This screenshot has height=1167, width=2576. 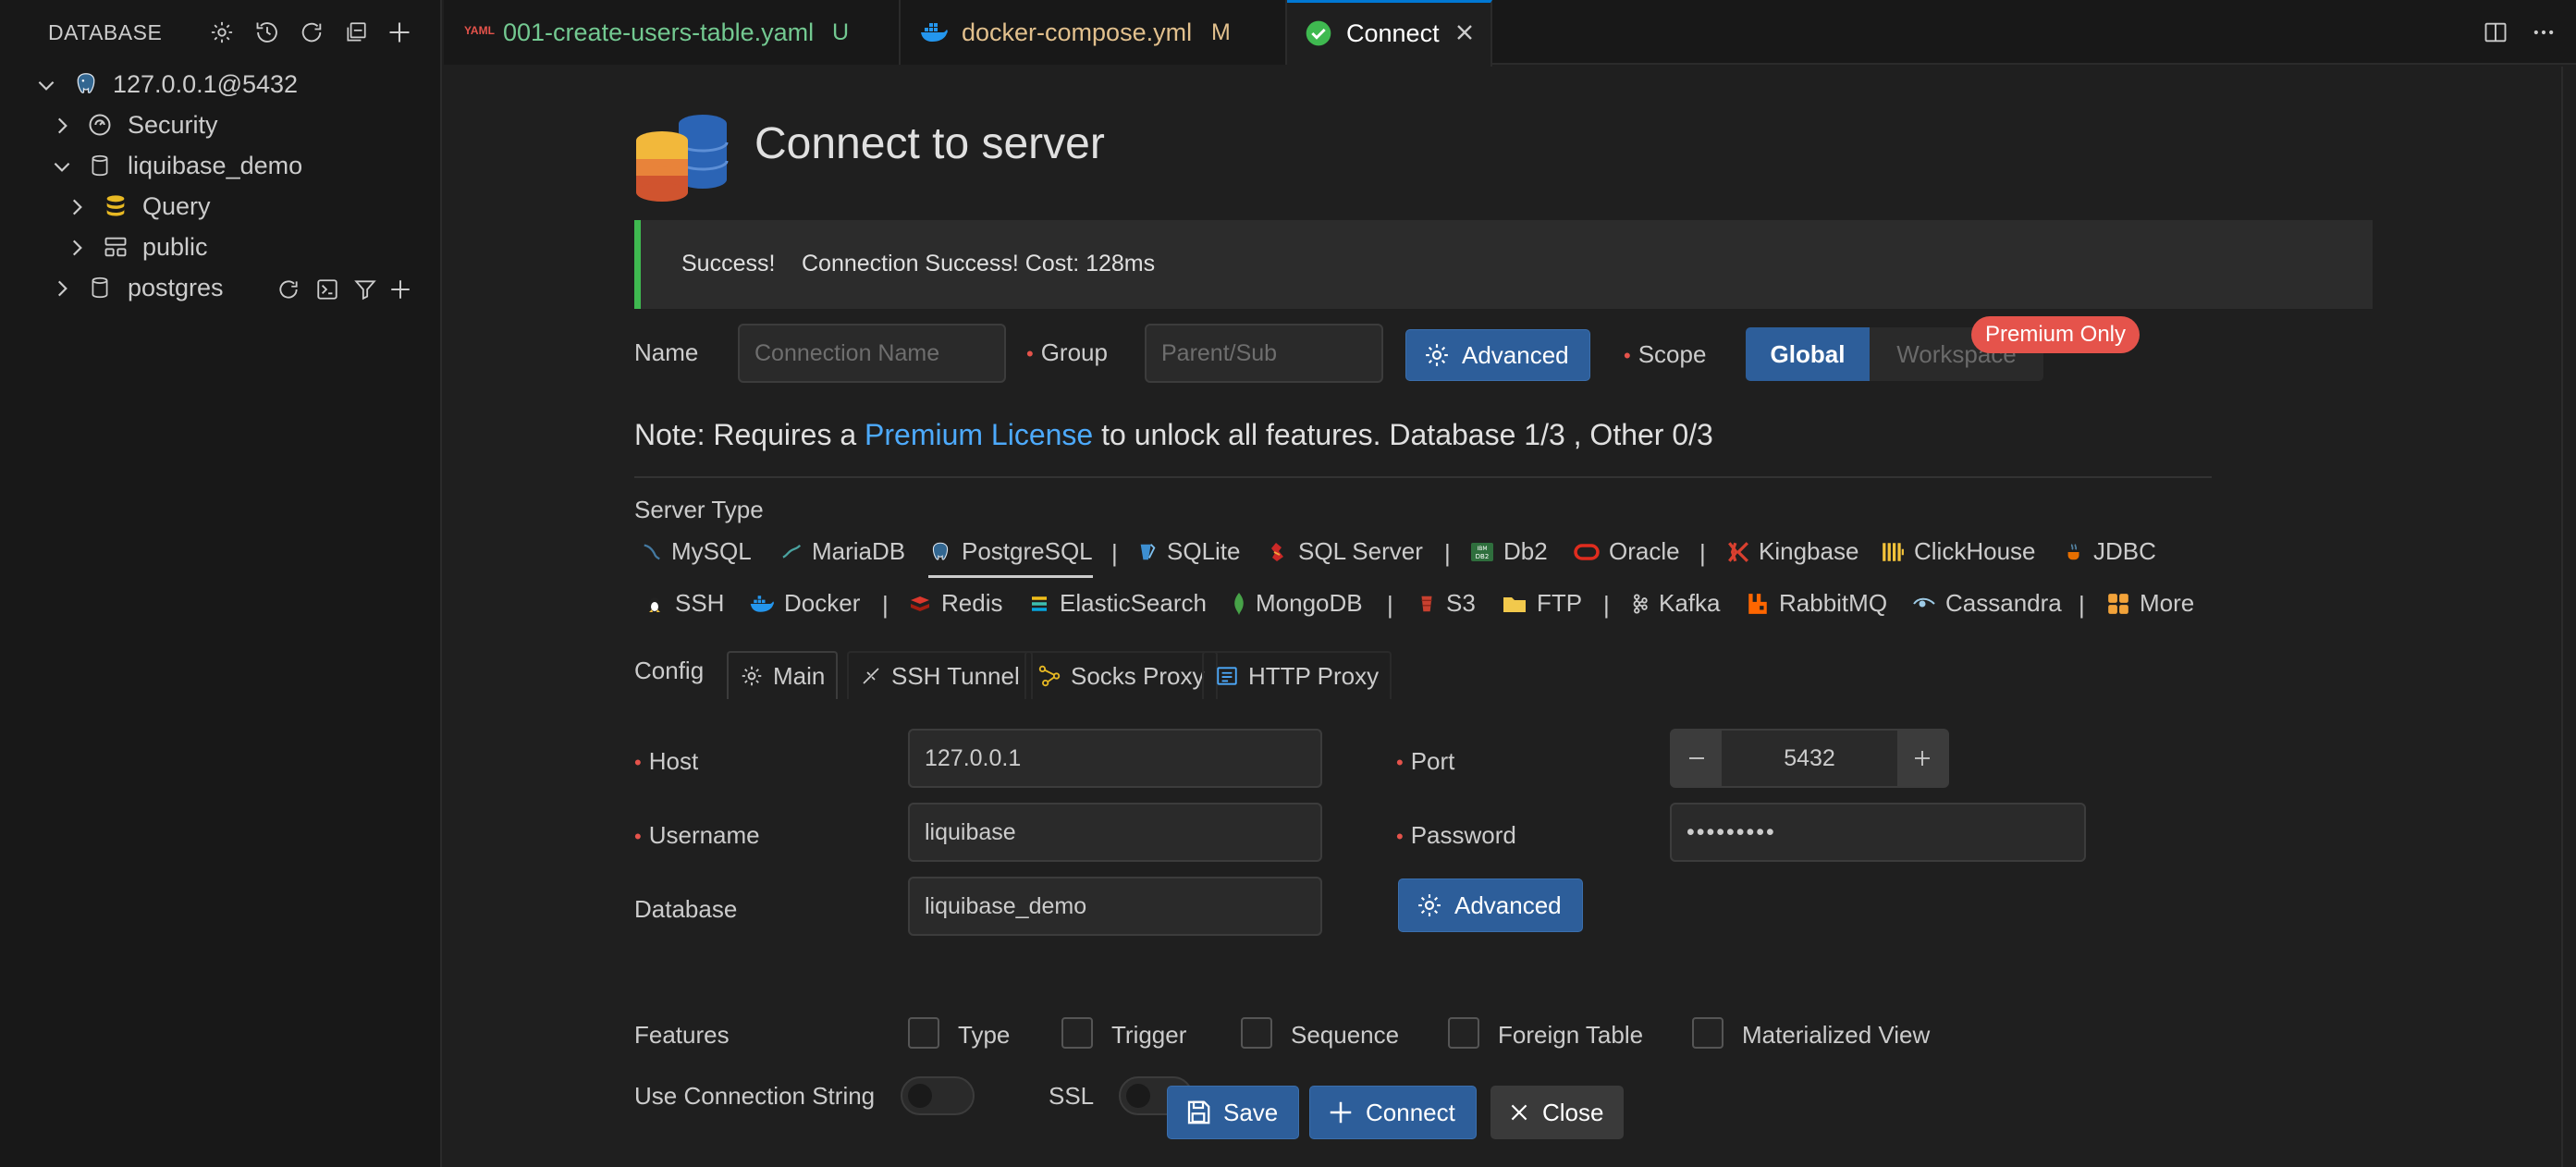 I want to click on increment-button, so click(x=1922, y=759).